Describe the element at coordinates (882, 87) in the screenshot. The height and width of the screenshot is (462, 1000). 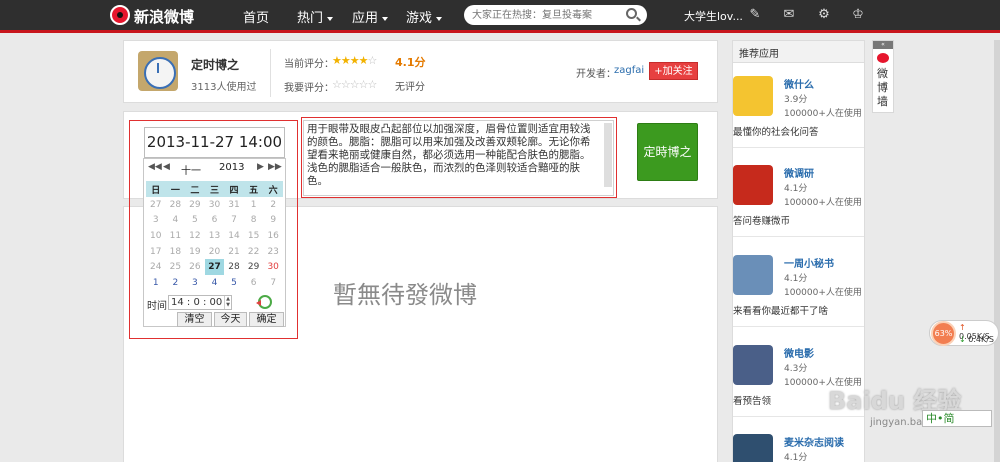
I see `weibo-wall-label: 微博墙` at that location.